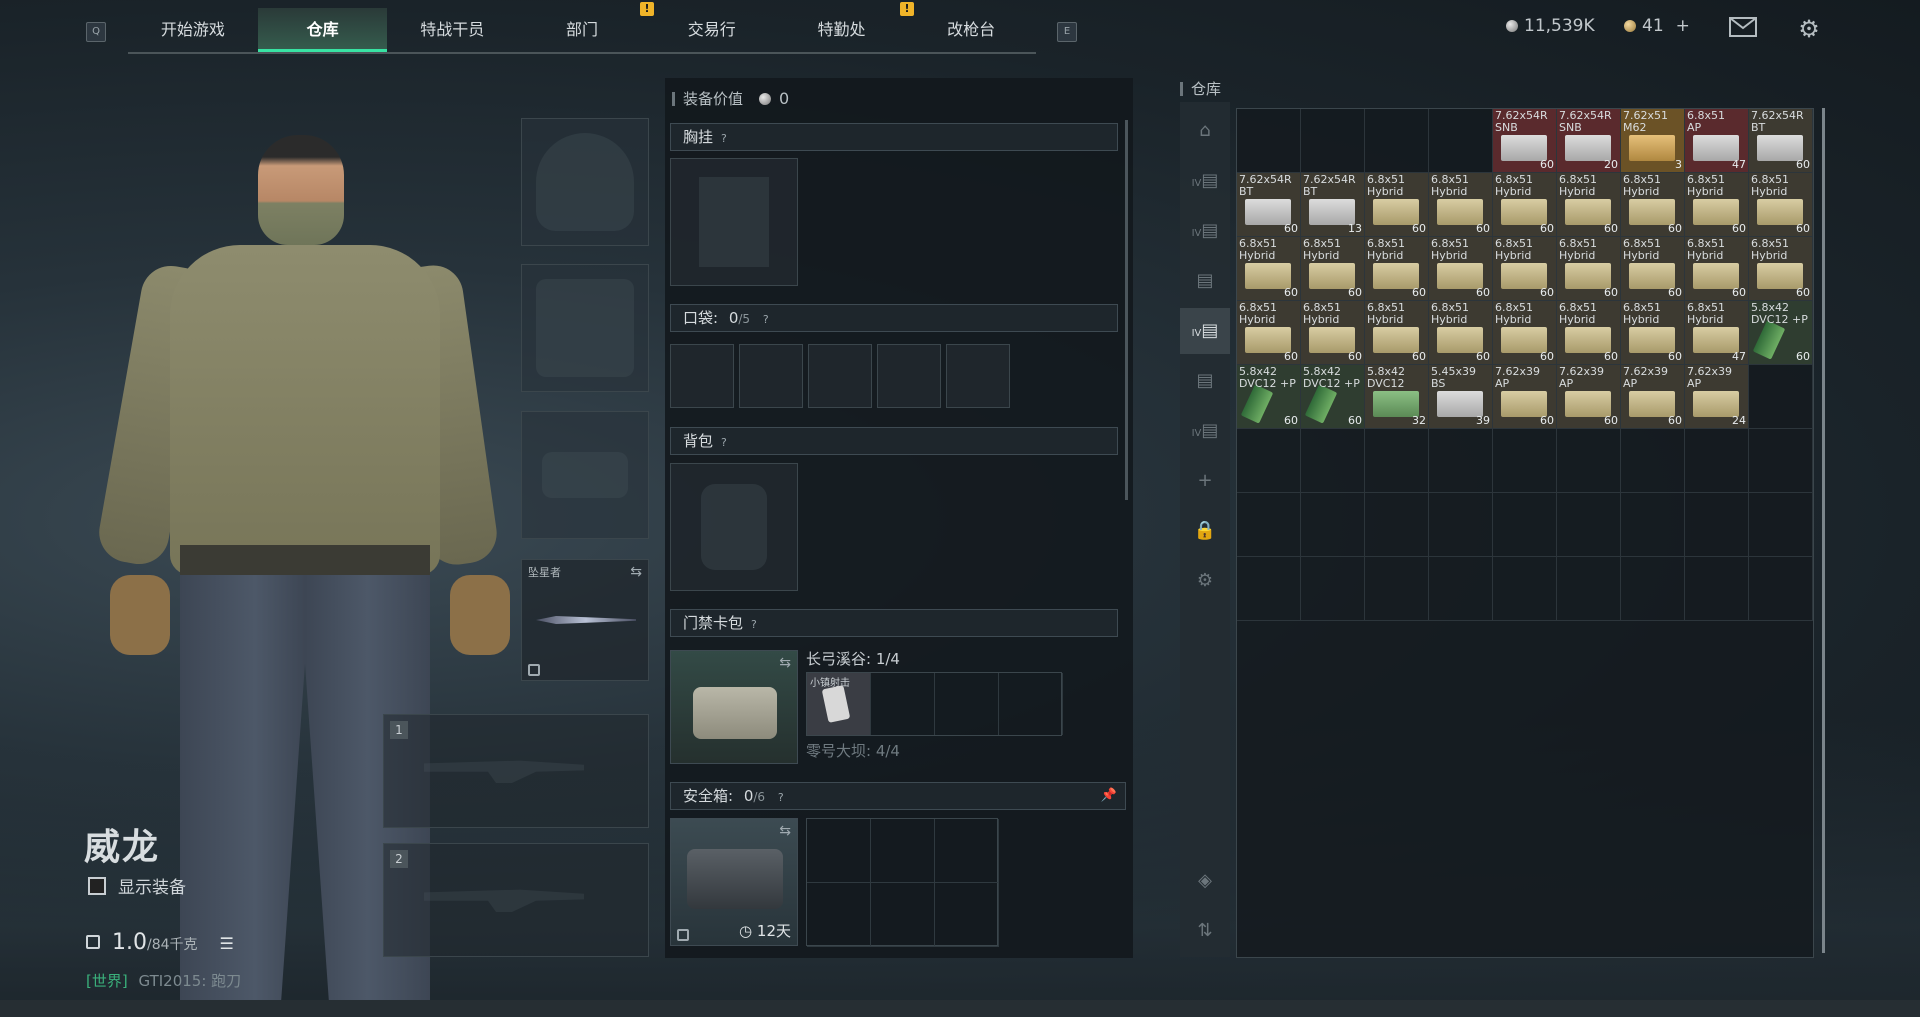 This screenshot has height=1017, width=1920. Describe the element at coordinates (585, 328) in the screenshot. I see `armor-slot` at that location.